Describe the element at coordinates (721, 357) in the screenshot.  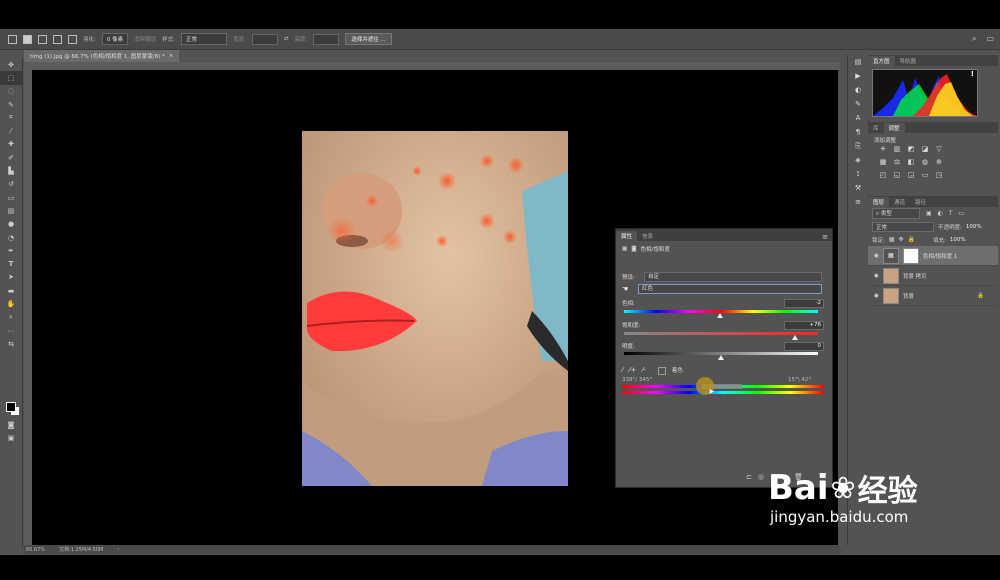
I see `lightness-slider-thumb` at that location.